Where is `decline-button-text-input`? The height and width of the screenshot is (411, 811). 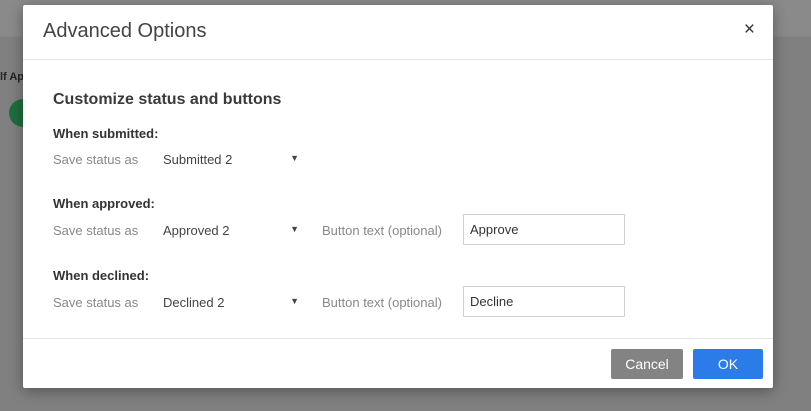
decline-button-text-input is located at coordinates (544, 301).